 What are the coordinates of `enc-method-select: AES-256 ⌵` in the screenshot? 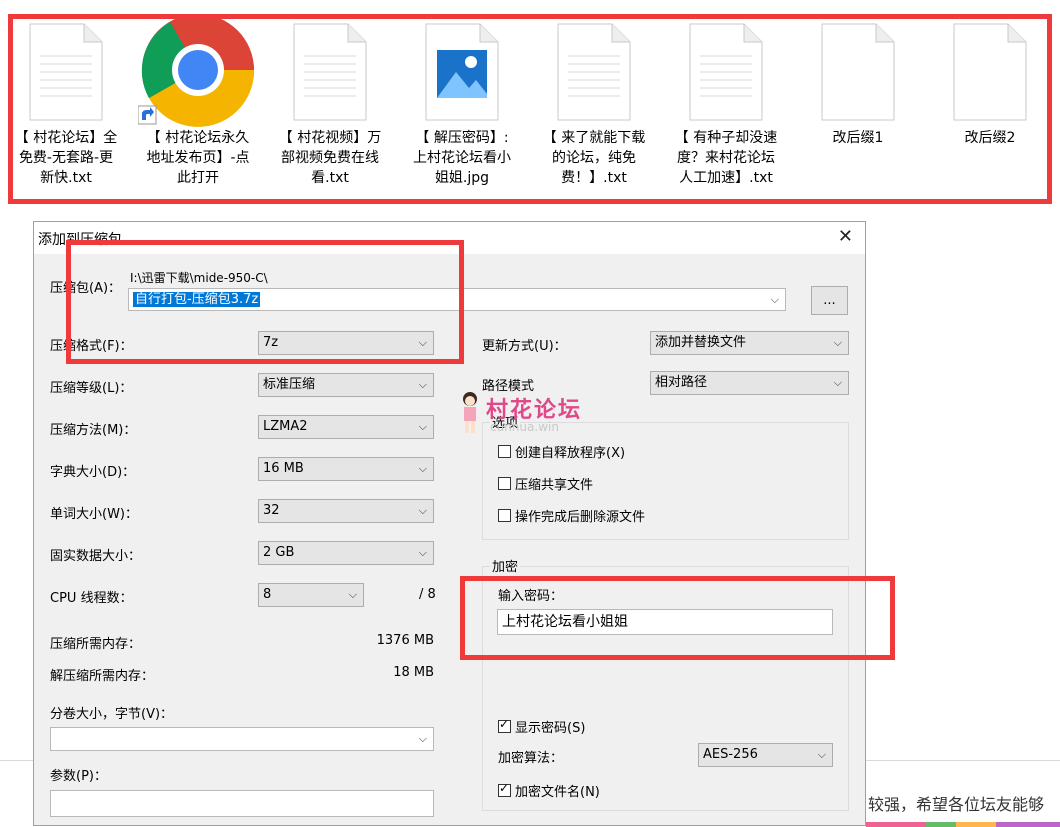 It's located at (765, 755).